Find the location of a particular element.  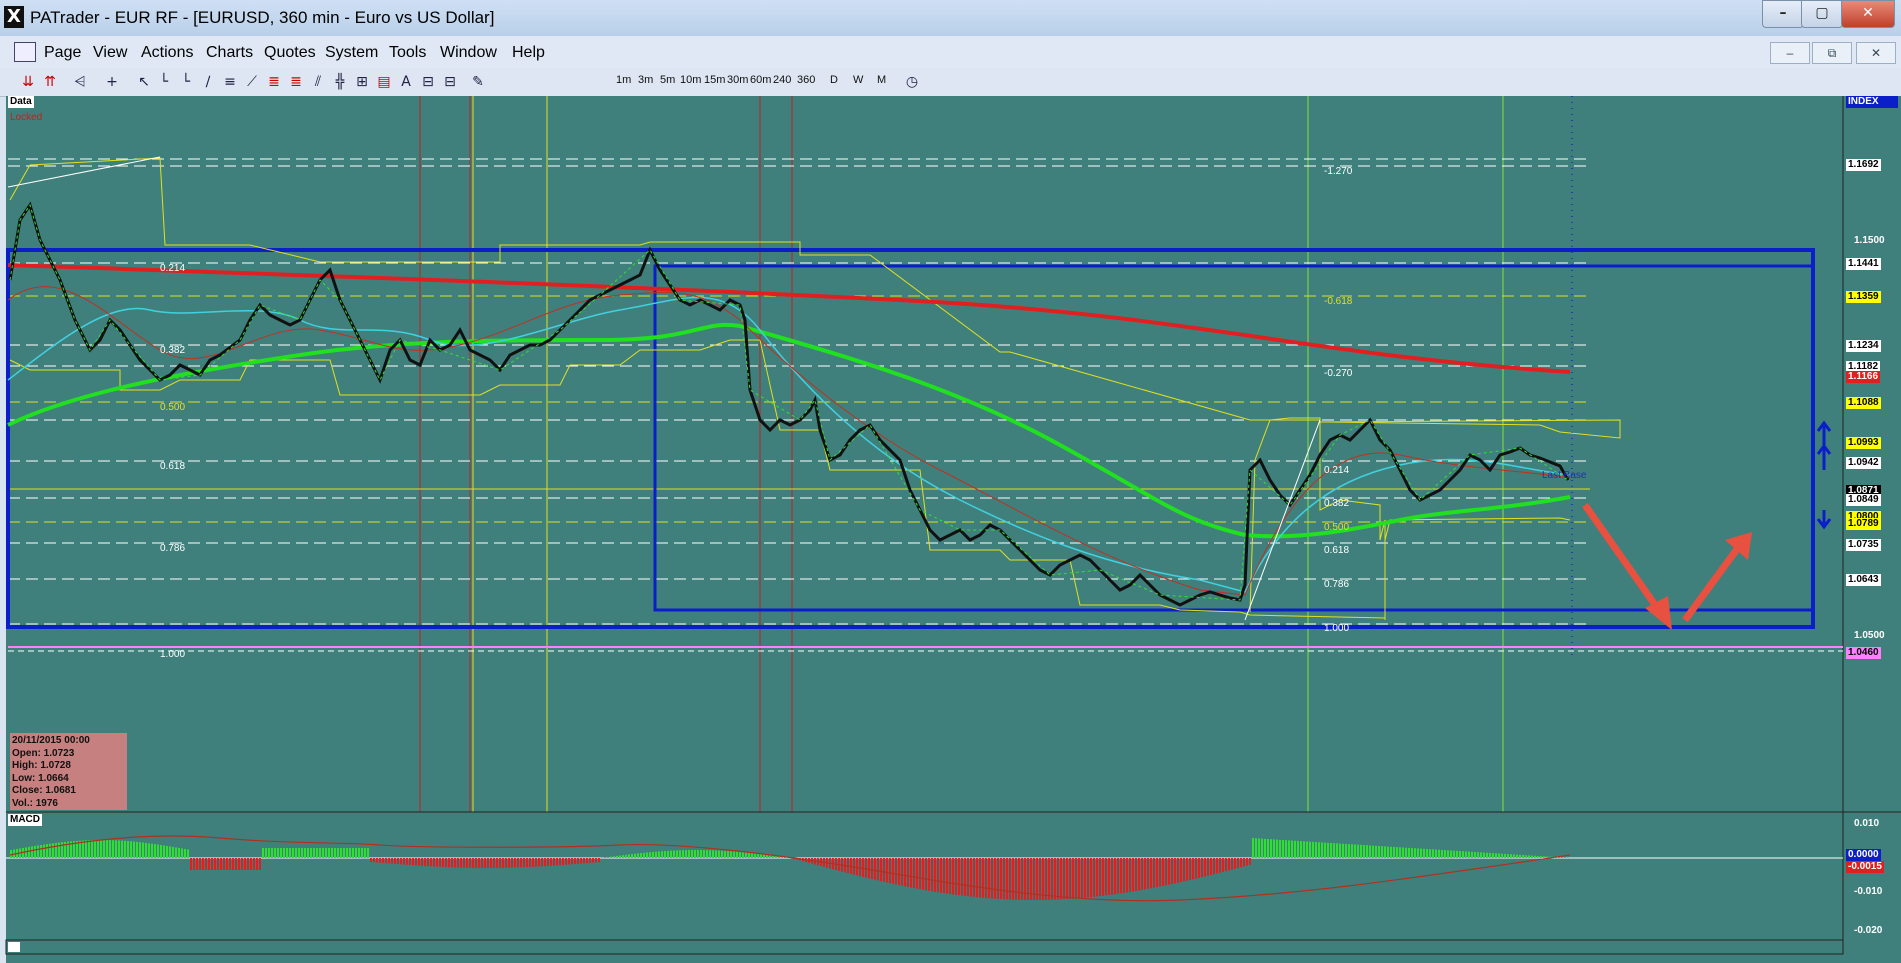

price-tick: 1.1359 is located at coordinates (1863, 297).